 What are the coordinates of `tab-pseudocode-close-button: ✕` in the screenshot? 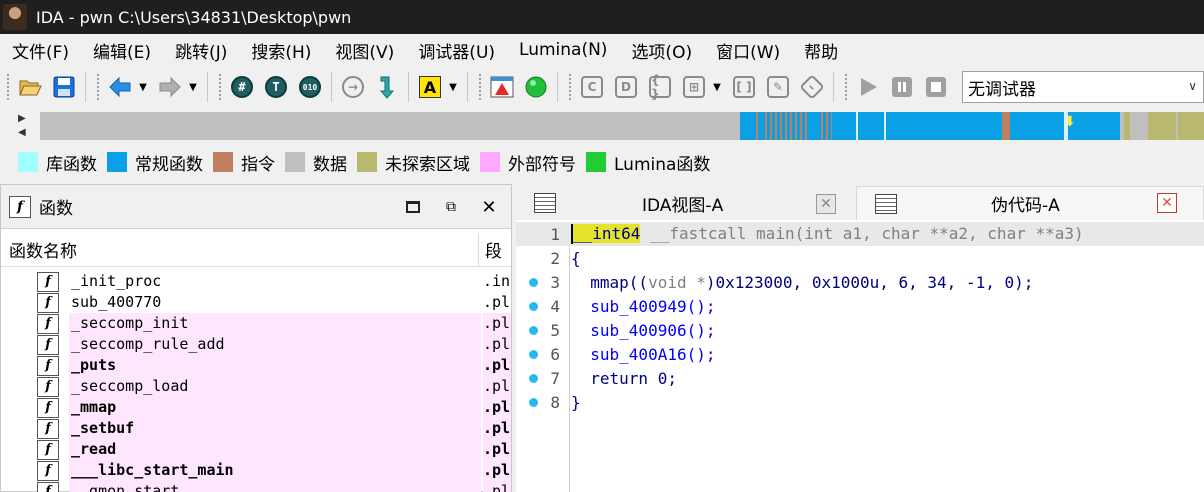 It's located at (1167, 203).